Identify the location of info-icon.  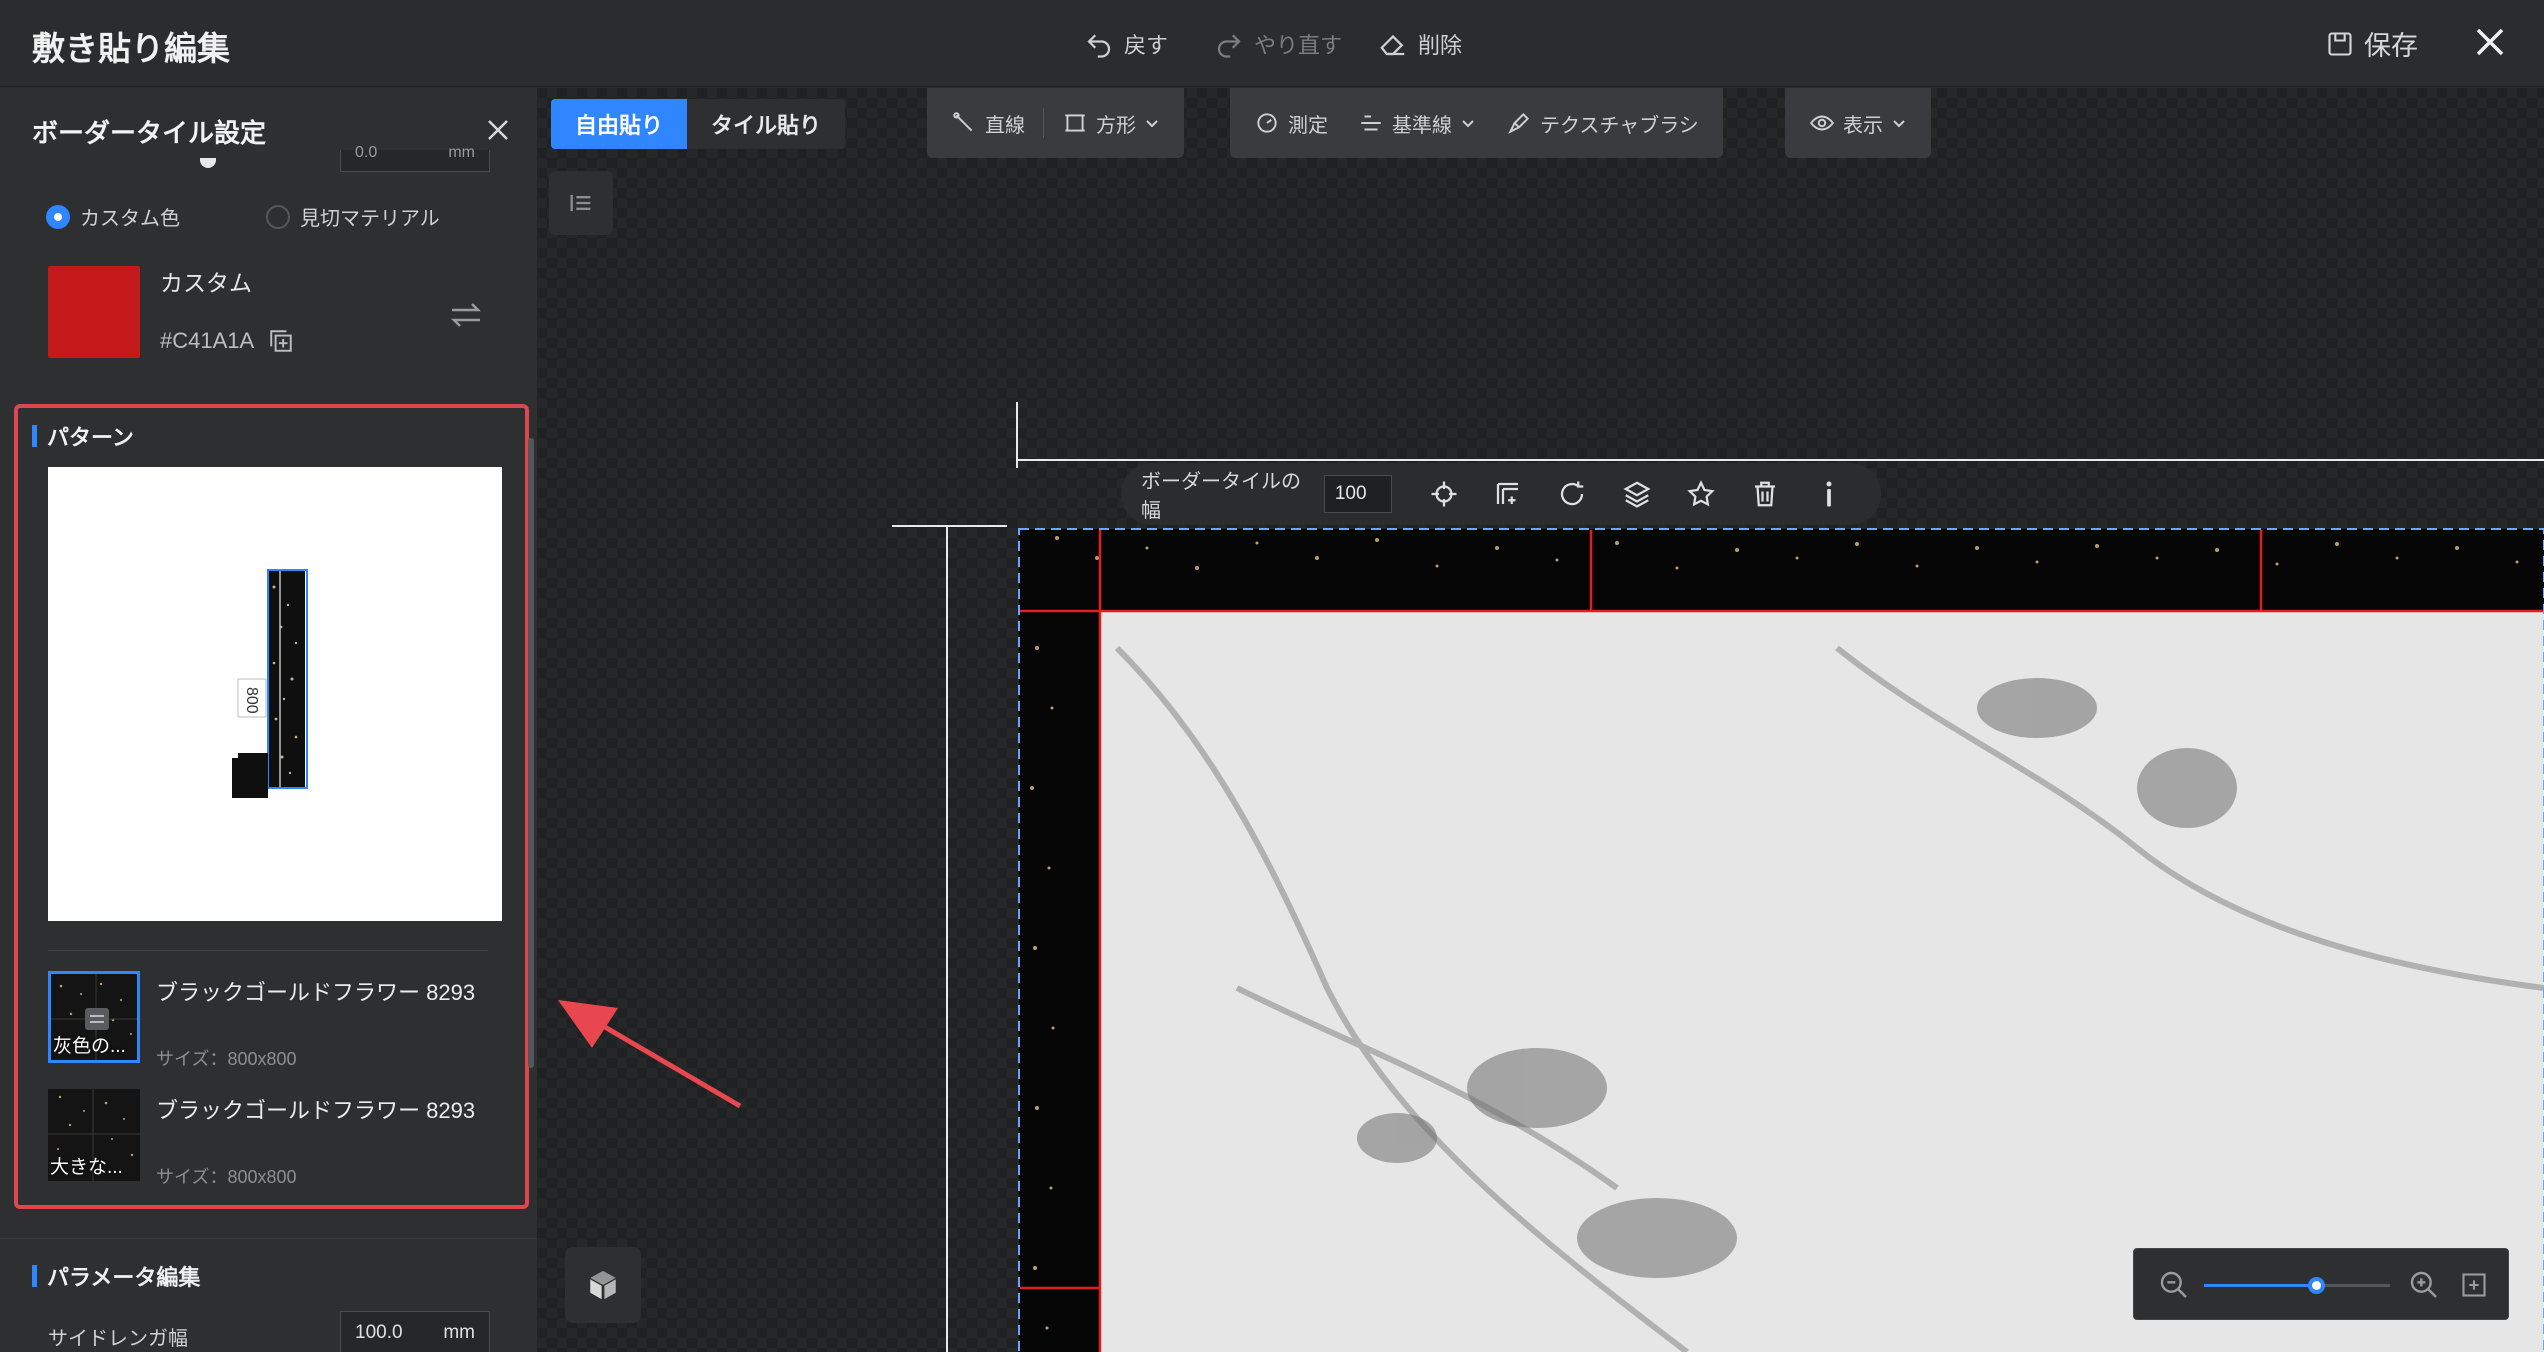
(1829, 494).